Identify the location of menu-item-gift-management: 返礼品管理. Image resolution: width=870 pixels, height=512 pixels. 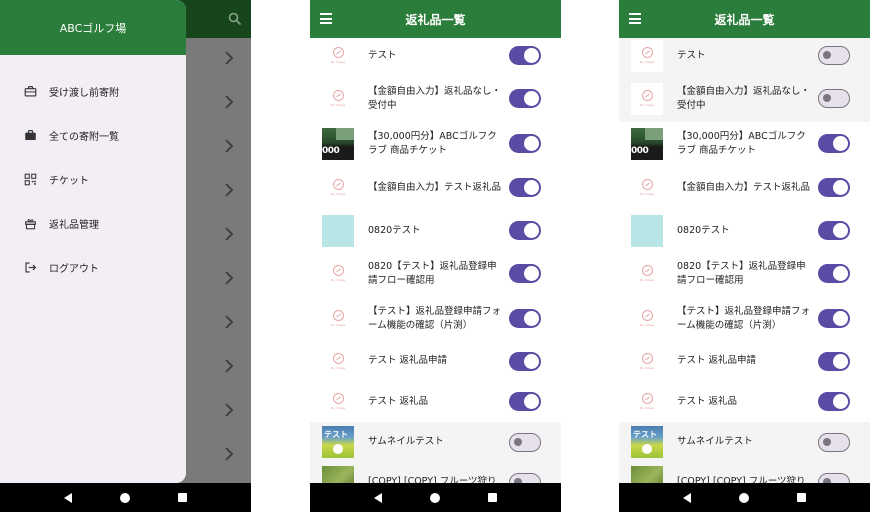
(93, 223).